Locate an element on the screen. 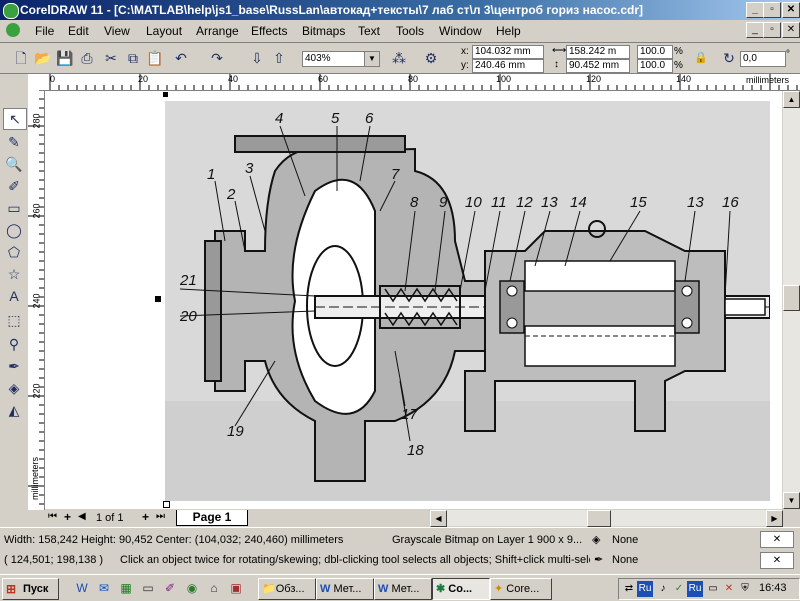  options-icon: ⚙ is located at coordinates (431, 58).